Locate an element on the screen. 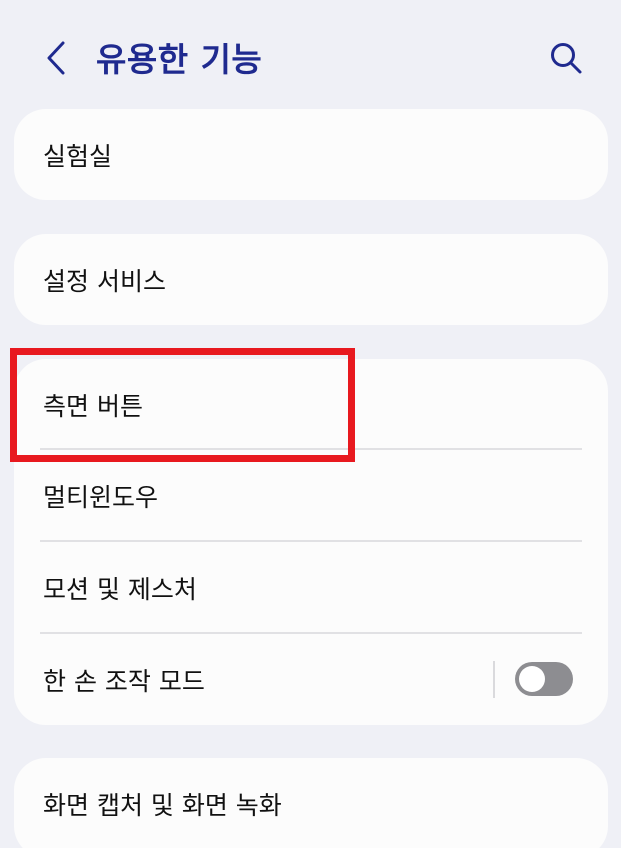 This screenshot has width=621, height=848. menu-item-labs: 실험실 is located at coordinates (311, 154).